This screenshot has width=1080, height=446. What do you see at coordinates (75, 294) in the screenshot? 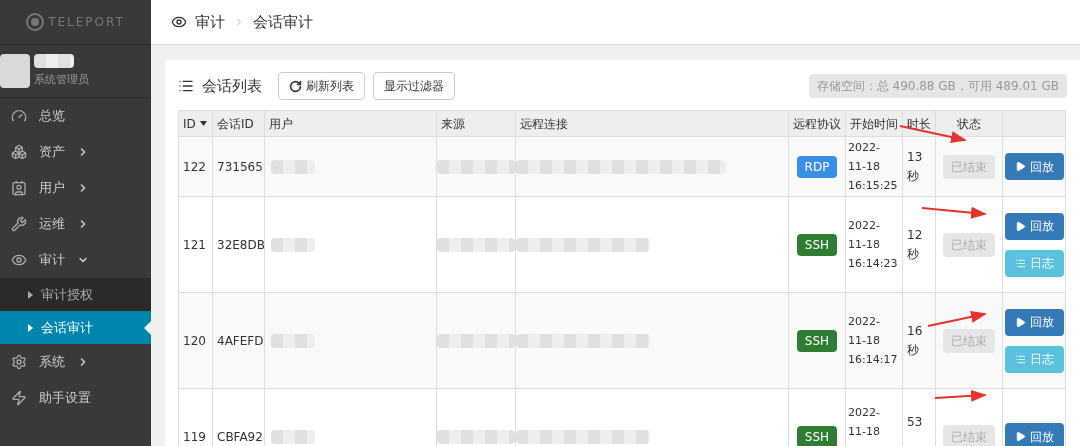
I see `sidebar-subitem: 审计授权` at bounding box center [75, 294].